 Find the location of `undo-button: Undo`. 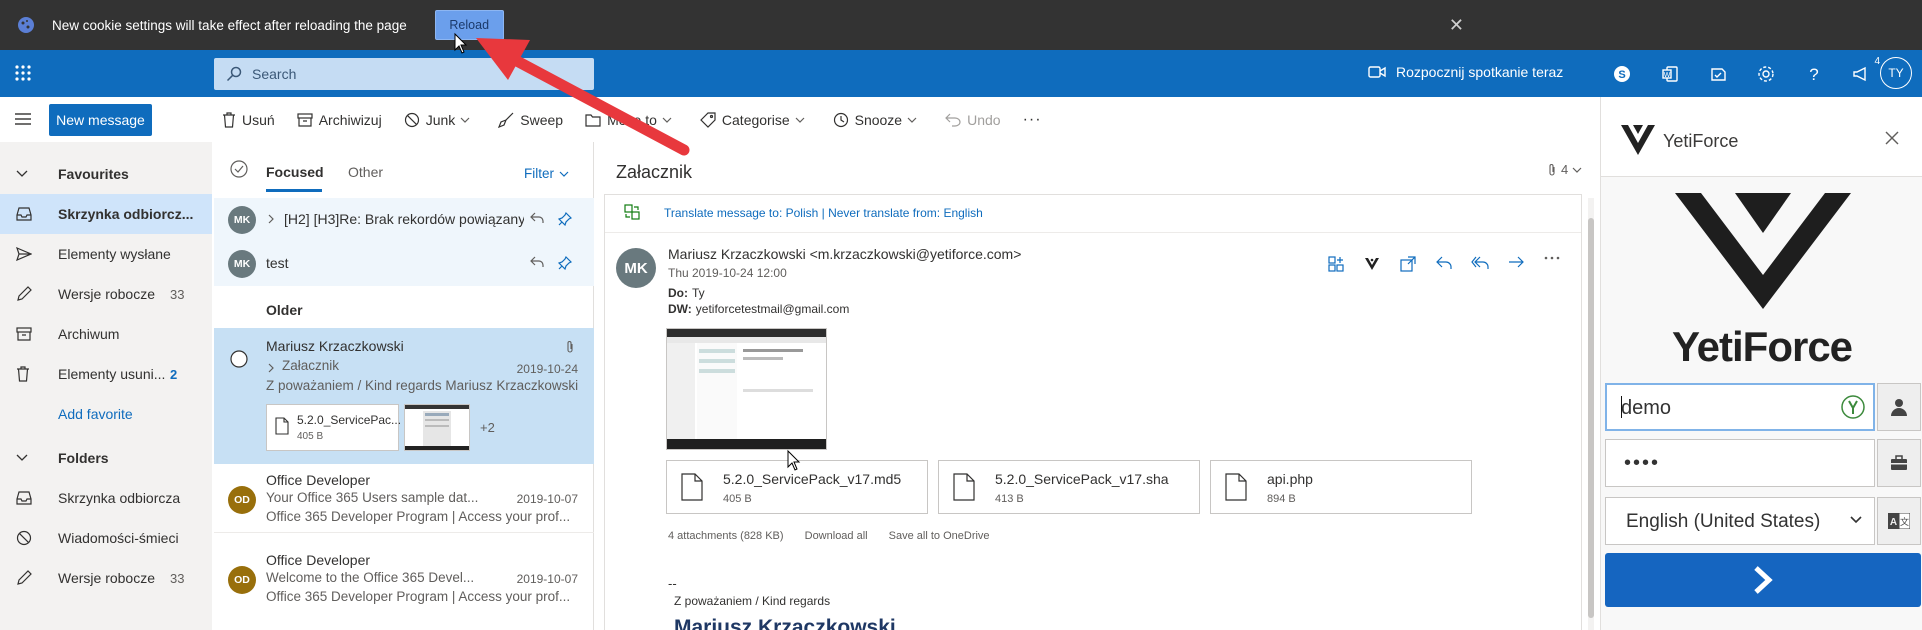

undo-button: Undo is located at coordinates (973, 119).